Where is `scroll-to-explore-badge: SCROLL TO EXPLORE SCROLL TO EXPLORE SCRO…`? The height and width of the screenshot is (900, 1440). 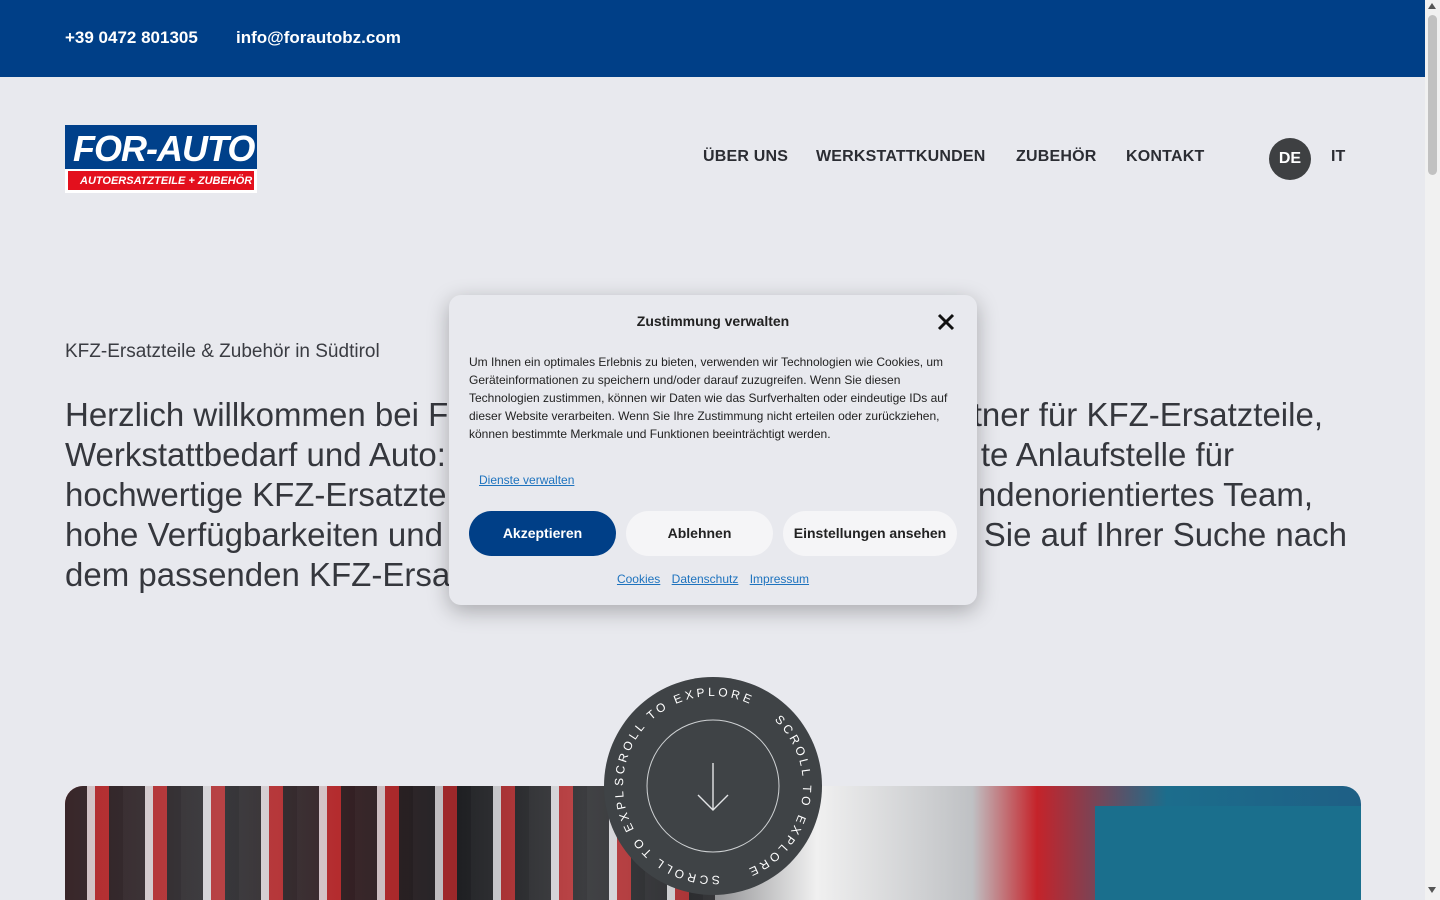
scroll-to-explore-badge: SCROLL TO EXPLORE SCROLL TO EXPLORE SCRO… is located at coordinates (713, 786).